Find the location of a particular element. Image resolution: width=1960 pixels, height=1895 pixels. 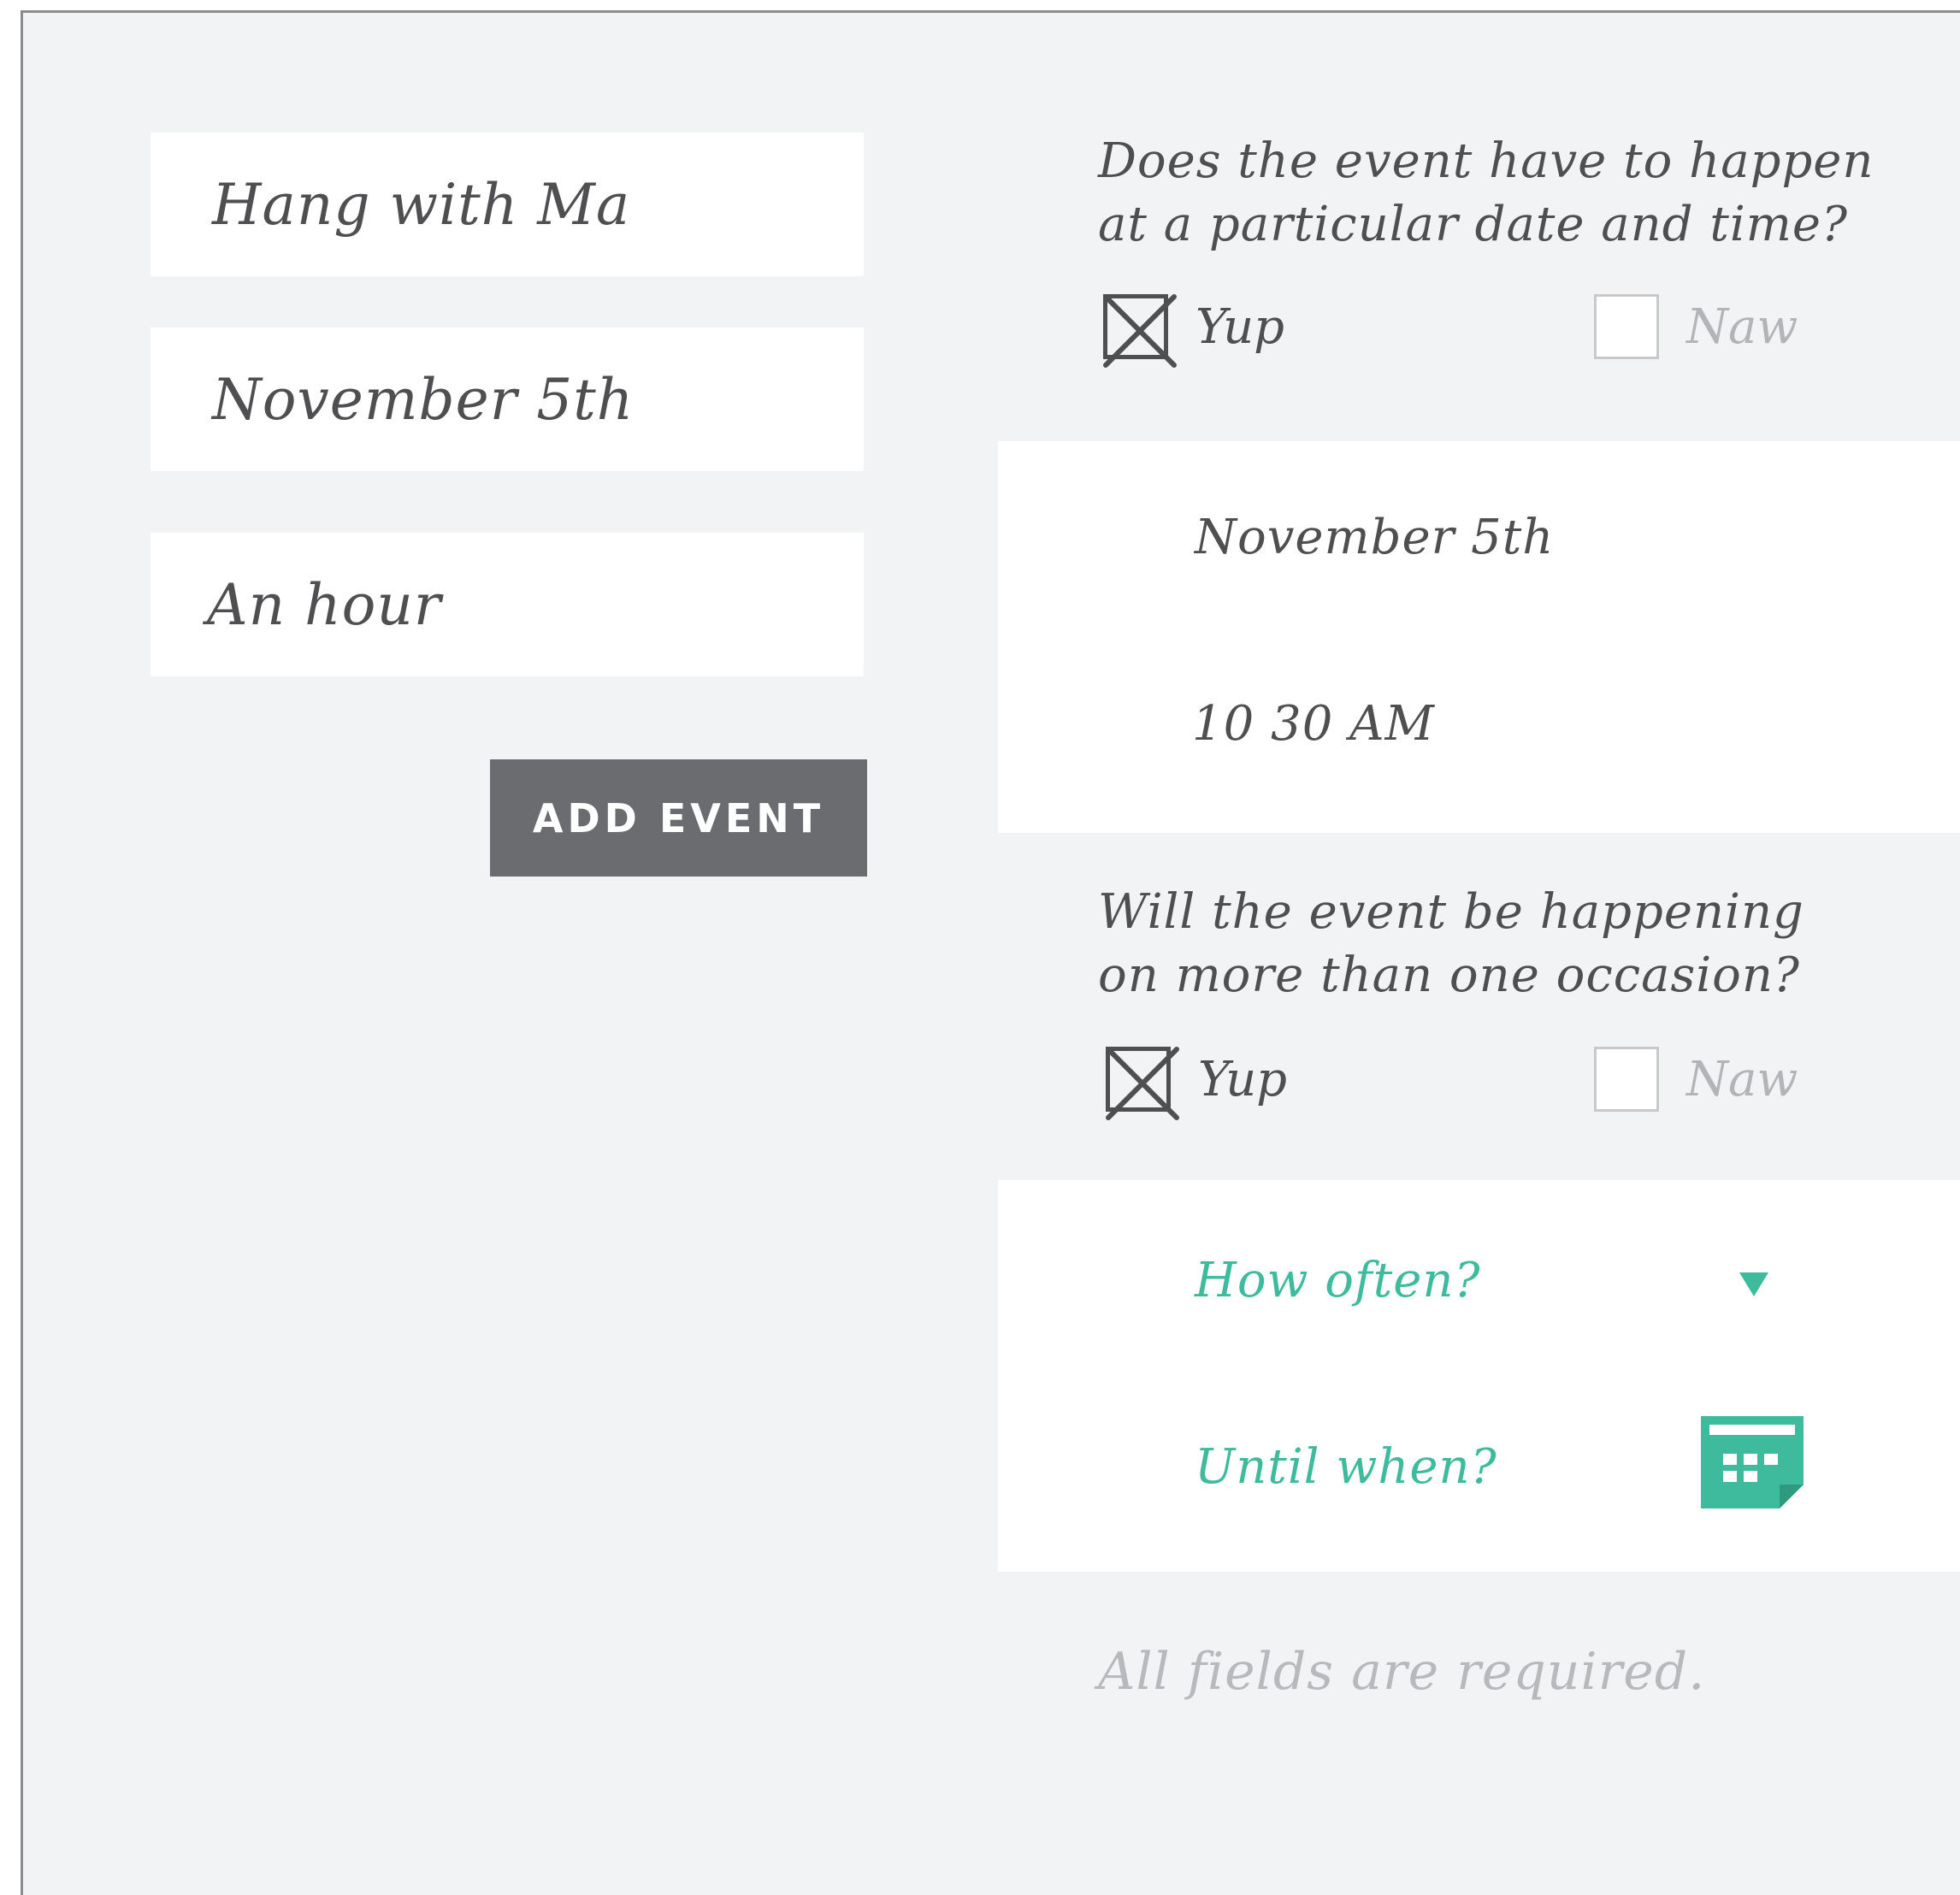

frequency-select: How often? is located at coordinates (1337, 1280).